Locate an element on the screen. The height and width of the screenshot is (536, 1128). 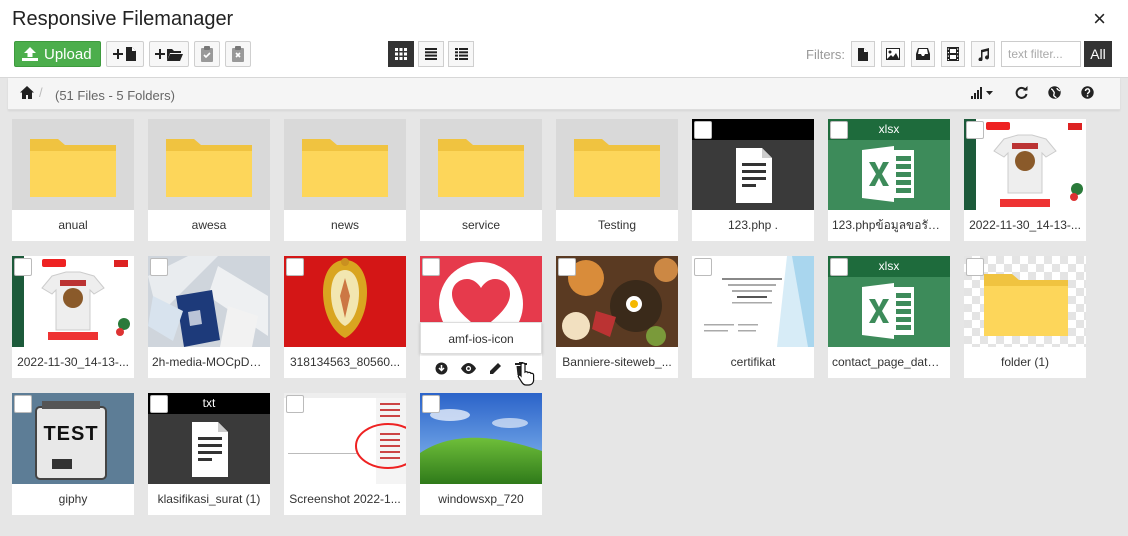
image-tile: TEST giphy is located at coordinates (73, 454).